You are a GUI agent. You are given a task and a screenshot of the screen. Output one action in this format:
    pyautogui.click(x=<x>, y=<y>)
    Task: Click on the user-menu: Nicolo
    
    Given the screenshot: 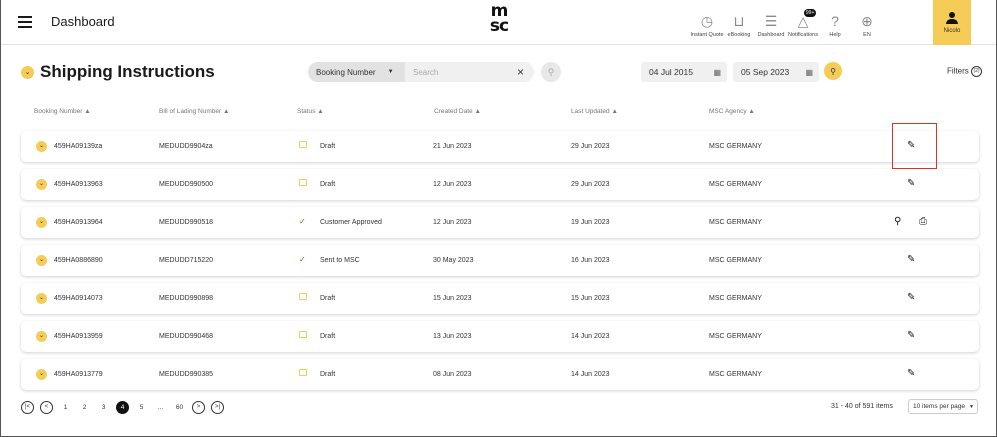 What is the action you would take?
    pyautogui.click(x=952, y=22)
    